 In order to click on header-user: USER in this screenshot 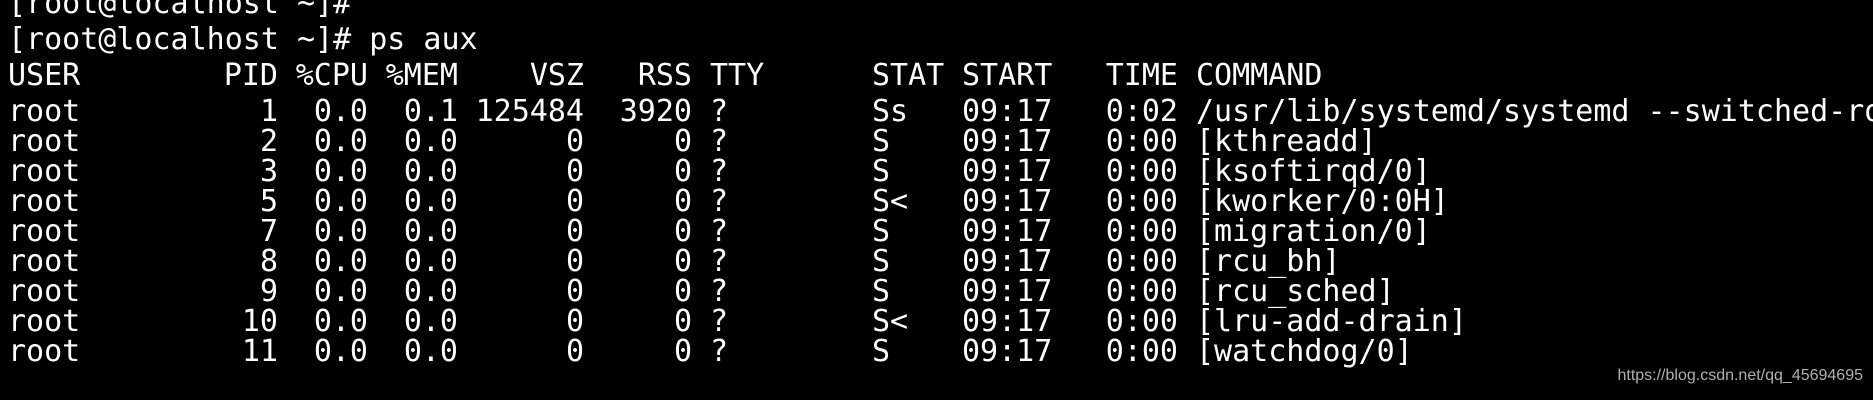, I will do `click(44, 75)`.